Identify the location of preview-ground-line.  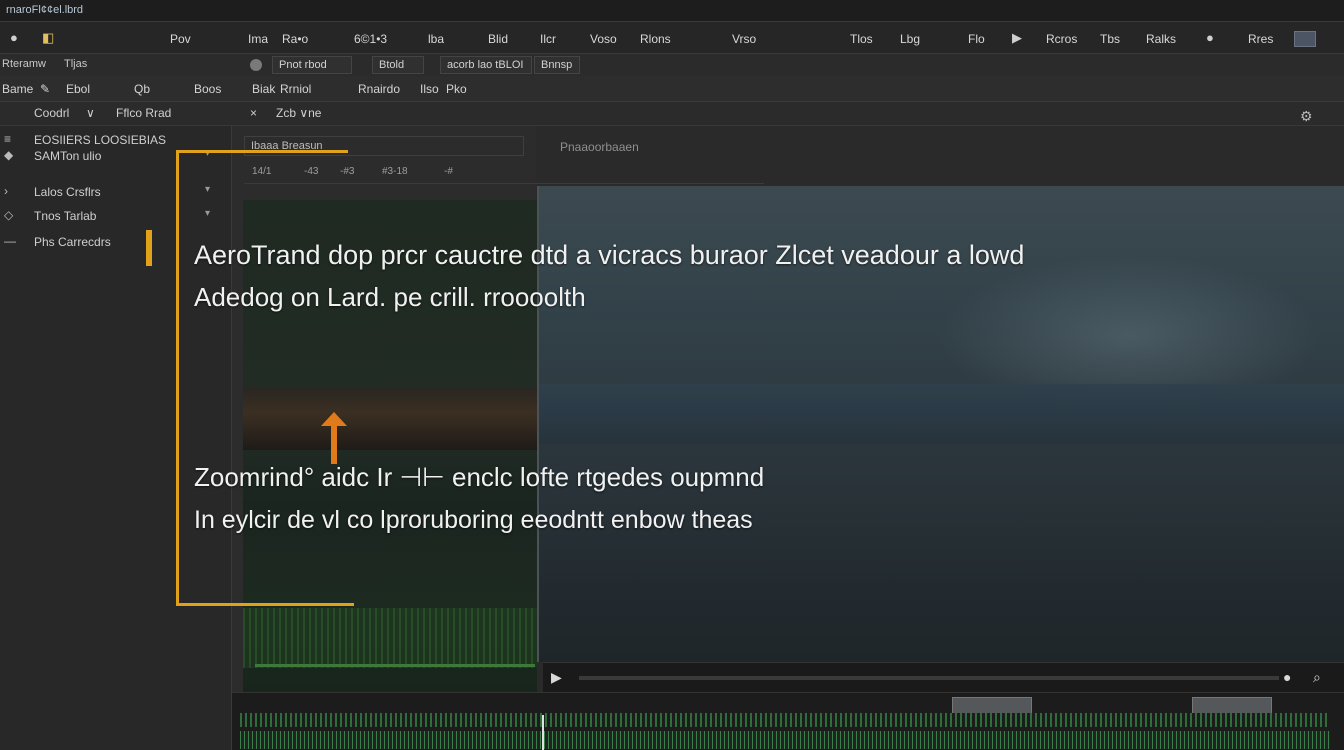
(395, 665).